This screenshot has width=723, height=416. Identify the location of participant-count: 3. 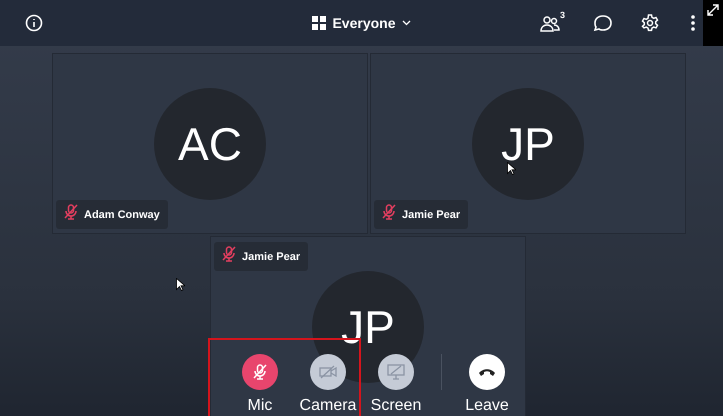
(562, 15).